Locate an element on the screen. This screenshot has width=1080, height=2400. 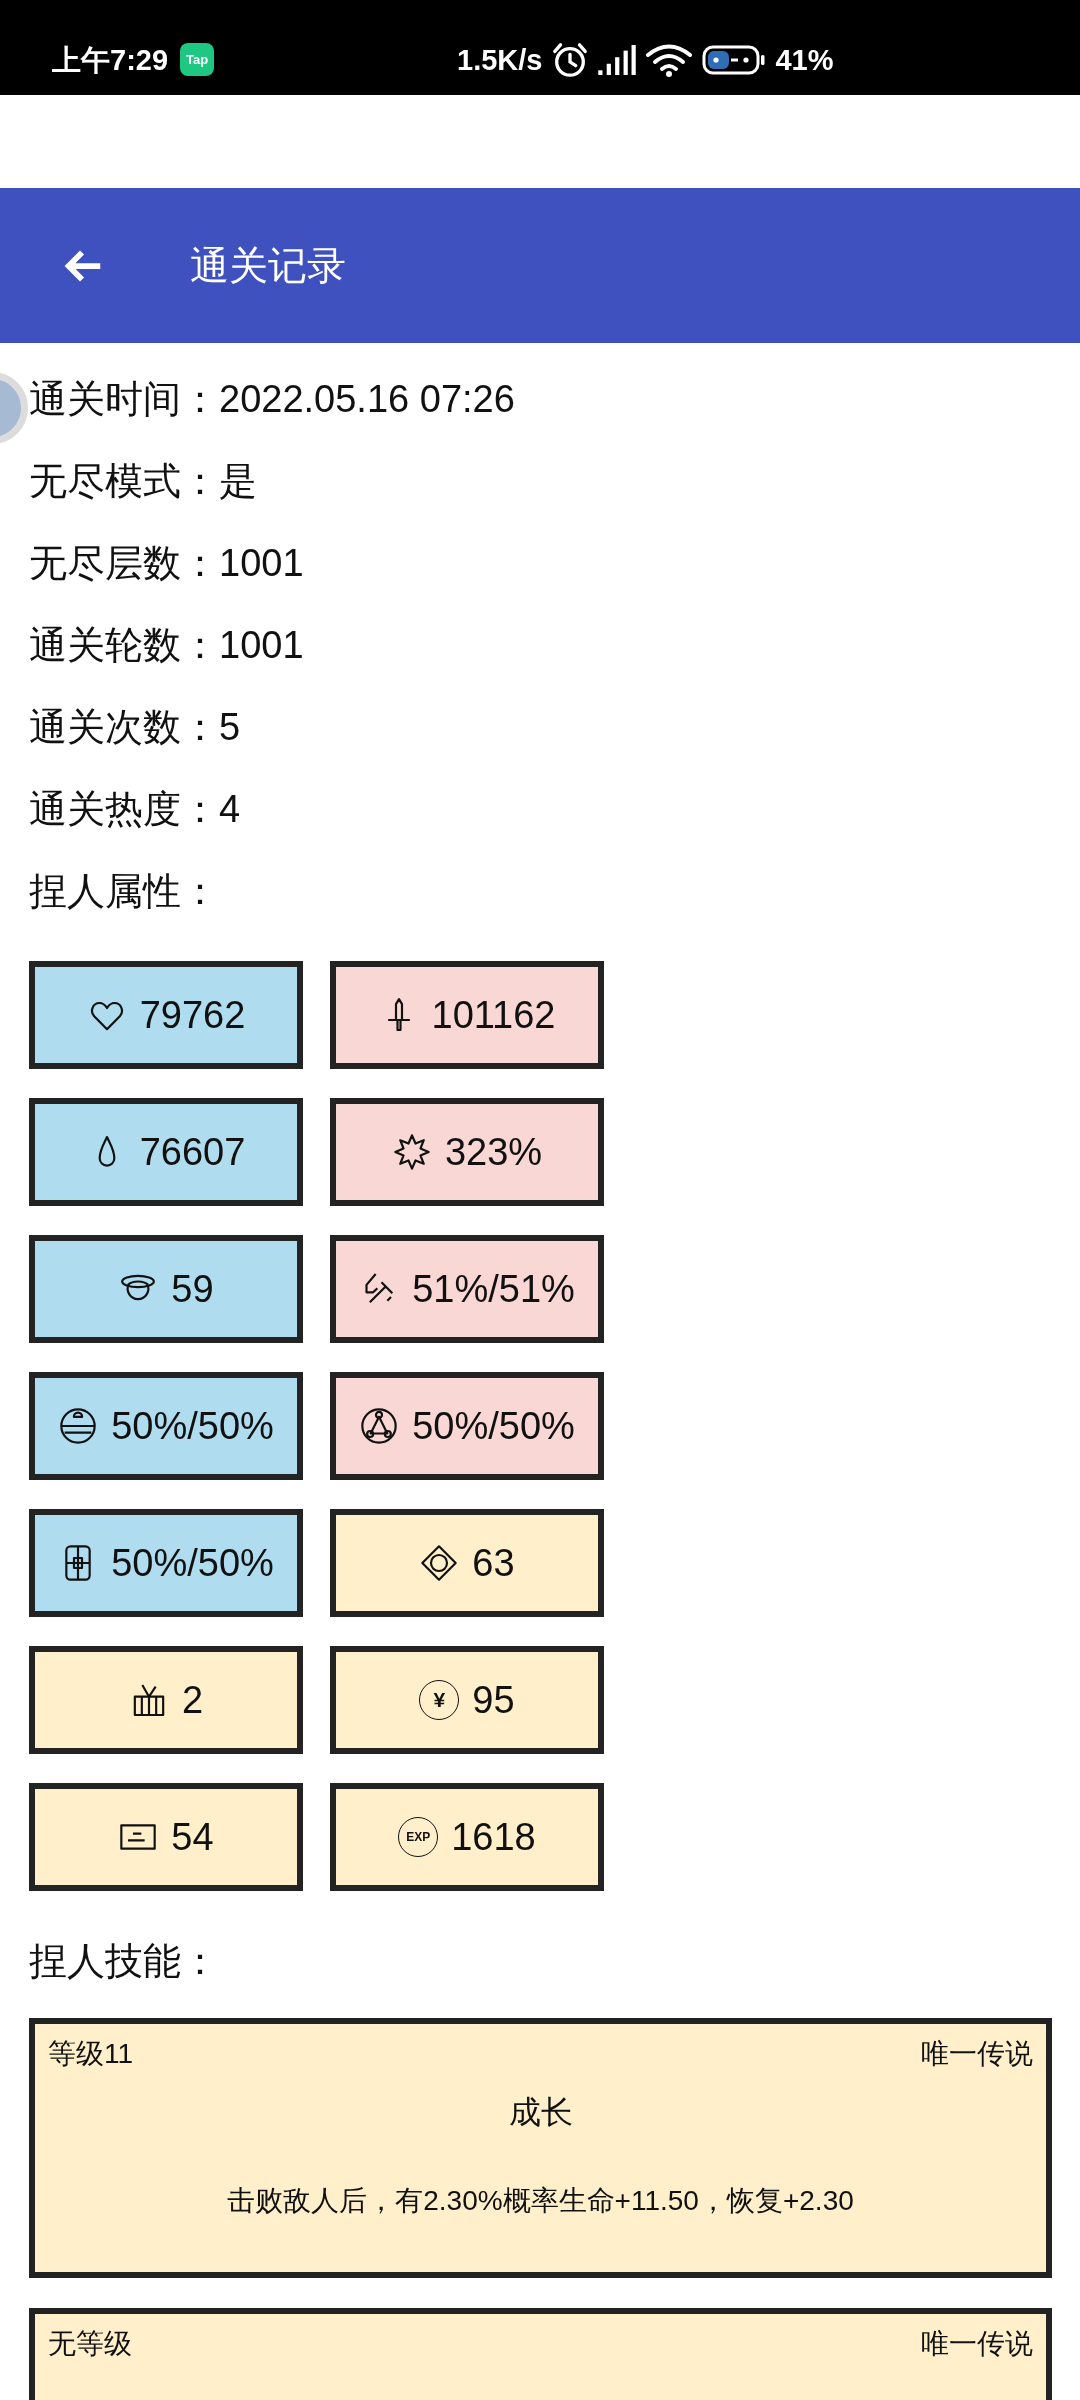
signal-icon is located at coordinates (617, 59).